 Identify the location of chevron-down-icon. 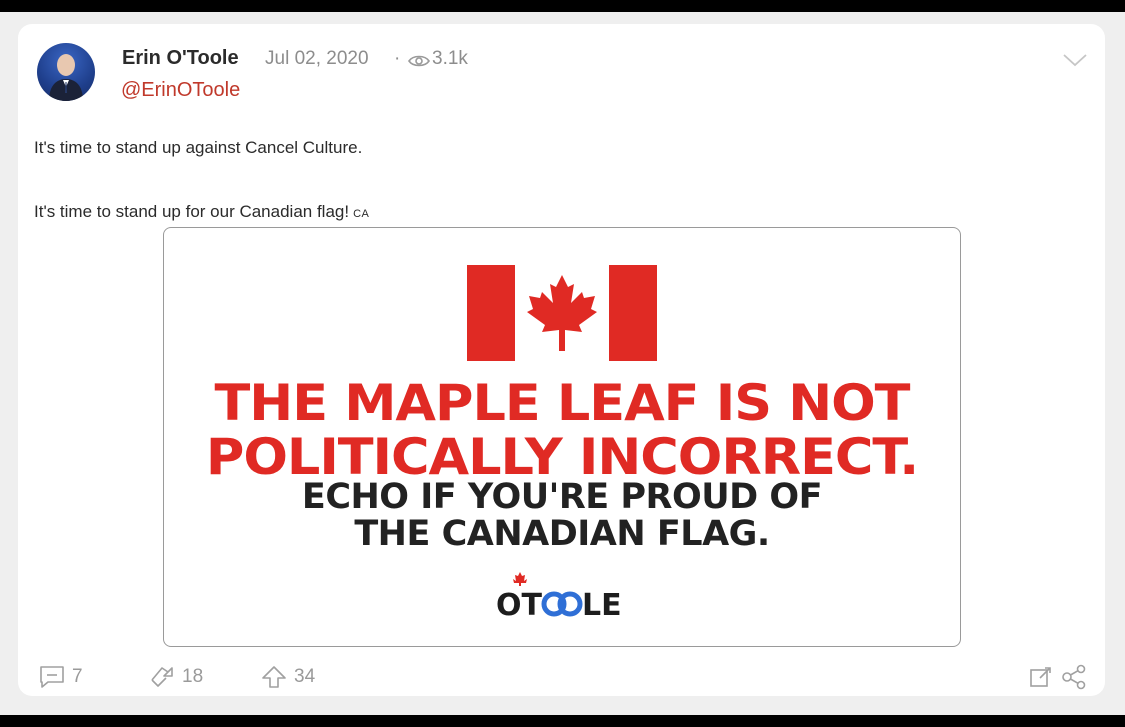
(1075, 60).